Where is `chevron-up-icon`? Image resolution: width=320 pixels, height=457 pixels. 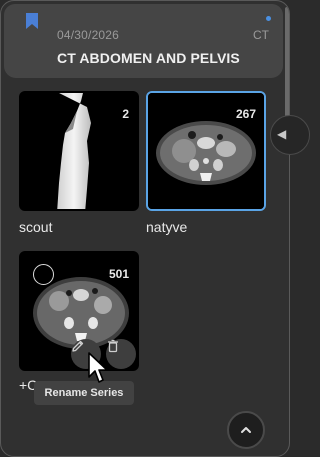 chevron-up-icon is located at coordinates (246, 430).